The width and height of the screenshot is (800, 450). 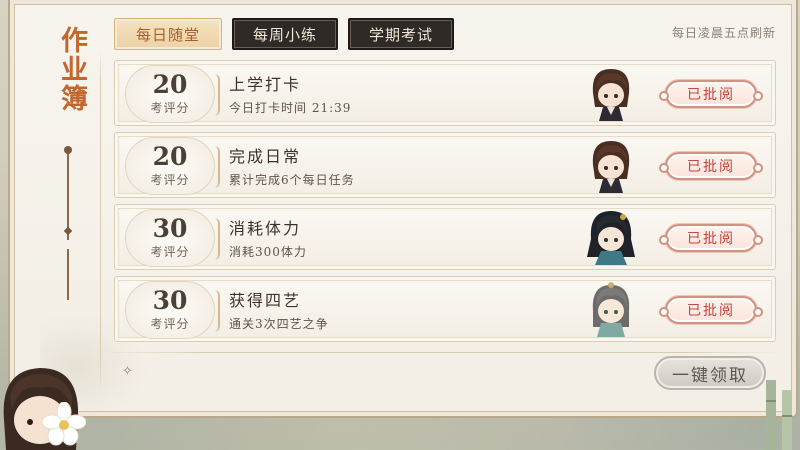 I want to click on tab-semester-exam: 学期考试, so click(x=401, y=34).